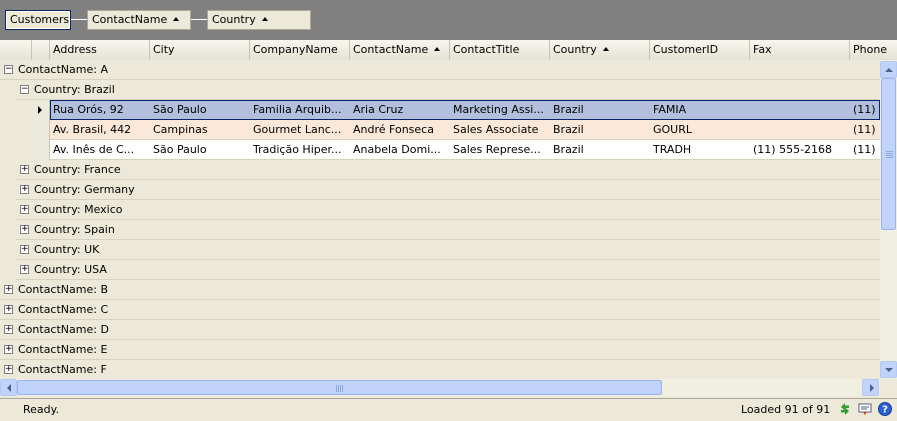  What do you see at coordinates (800, 150) in the screenshot?
I see `cell-fax: (11) 555-2168` at bounding box center [800, 150].